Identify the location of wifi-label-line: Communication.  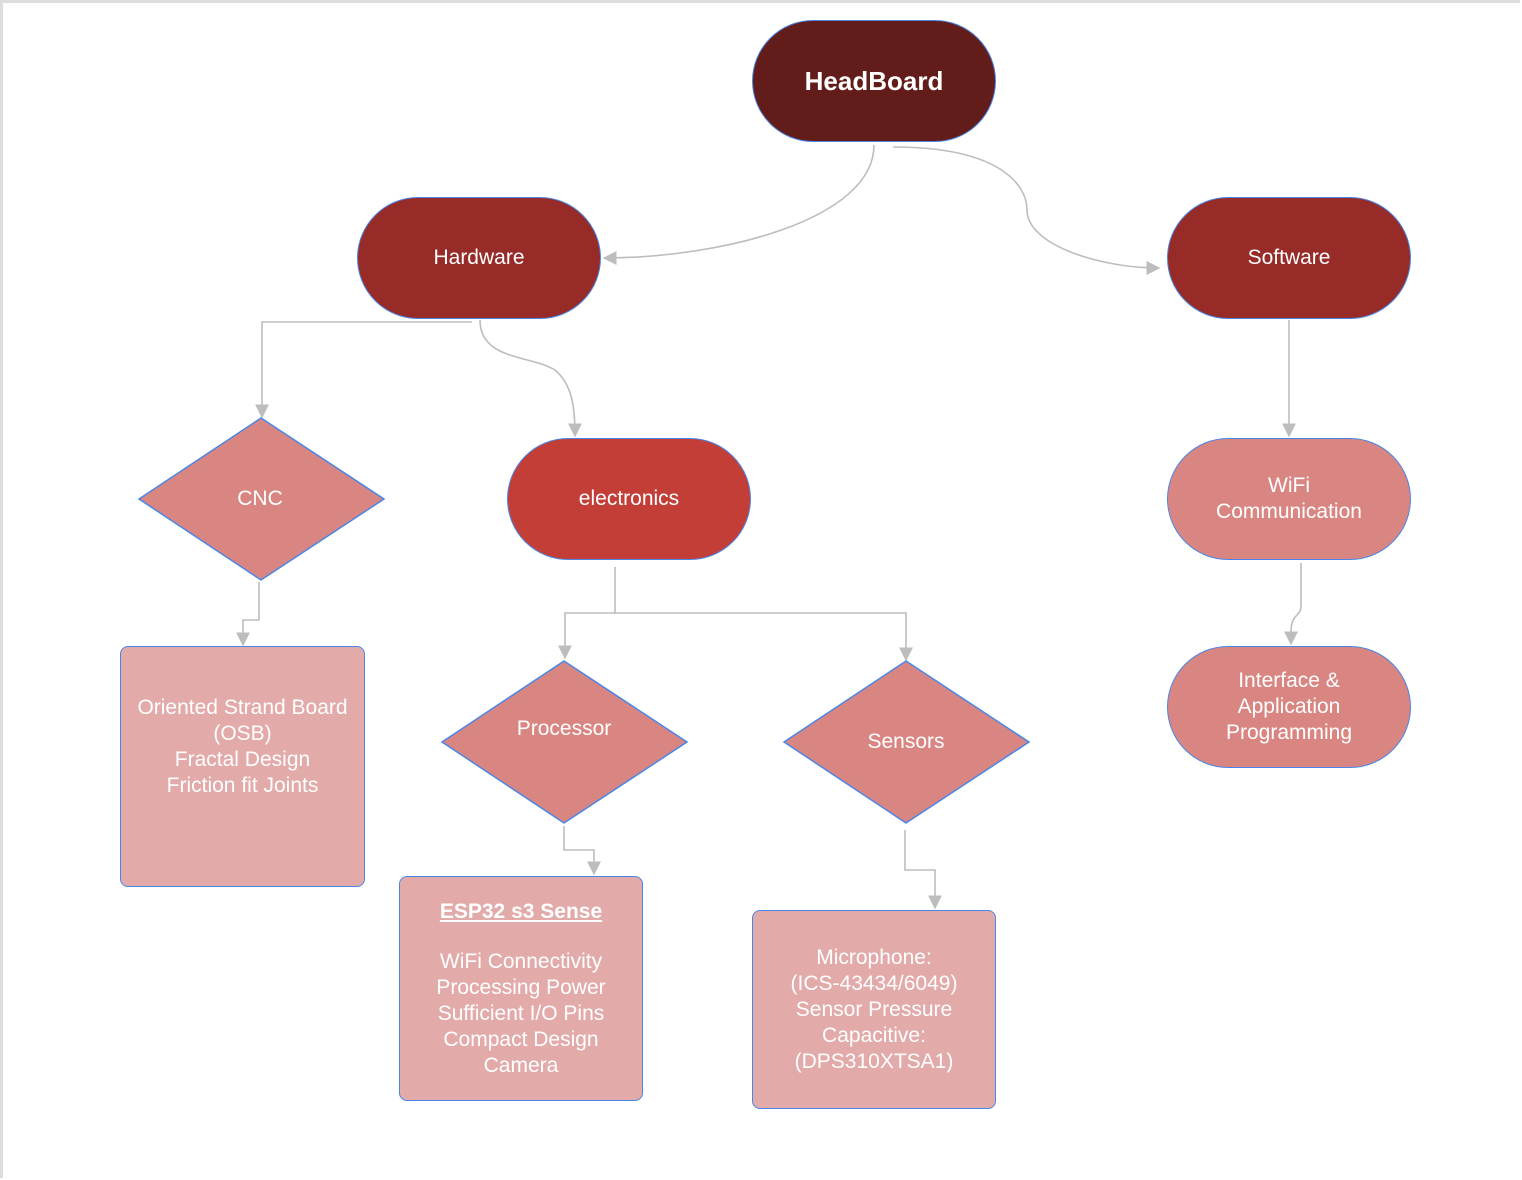
(1289, 511).